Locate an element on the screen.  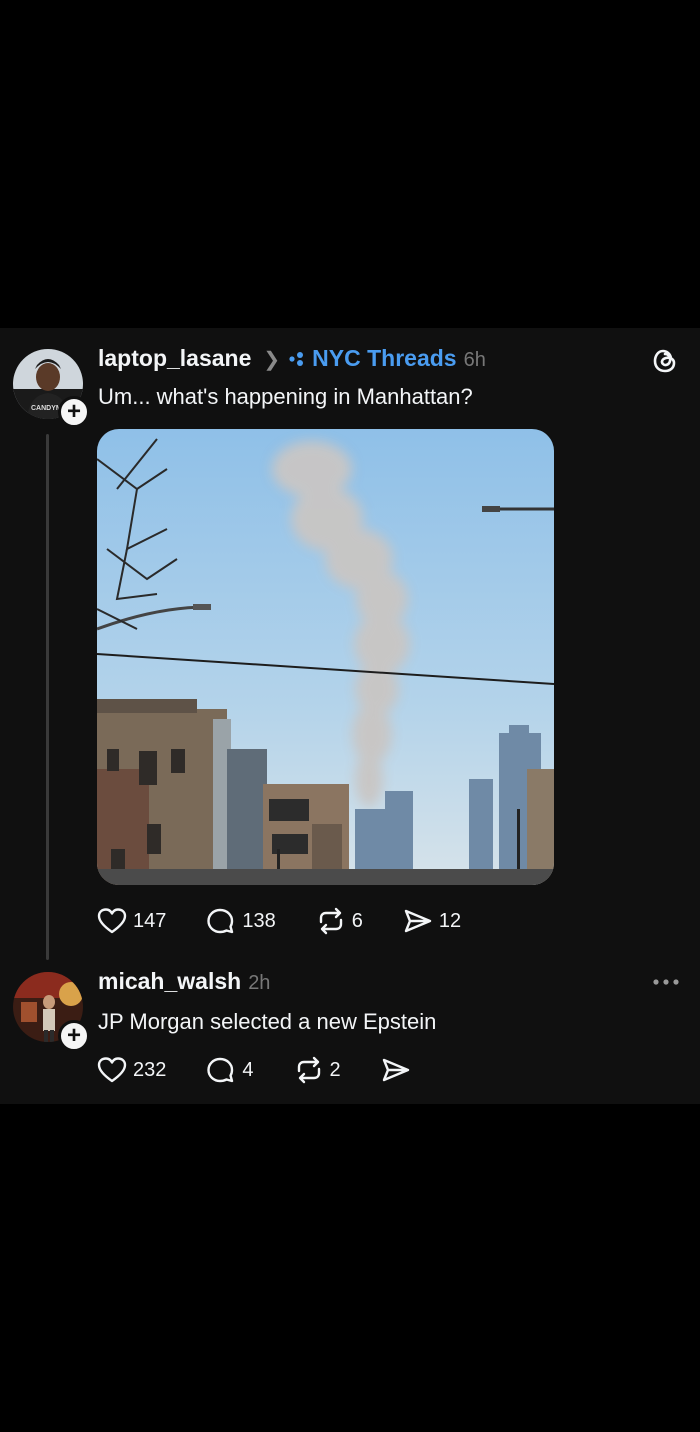
like-count: 147 is located at coordinates (150, 920).